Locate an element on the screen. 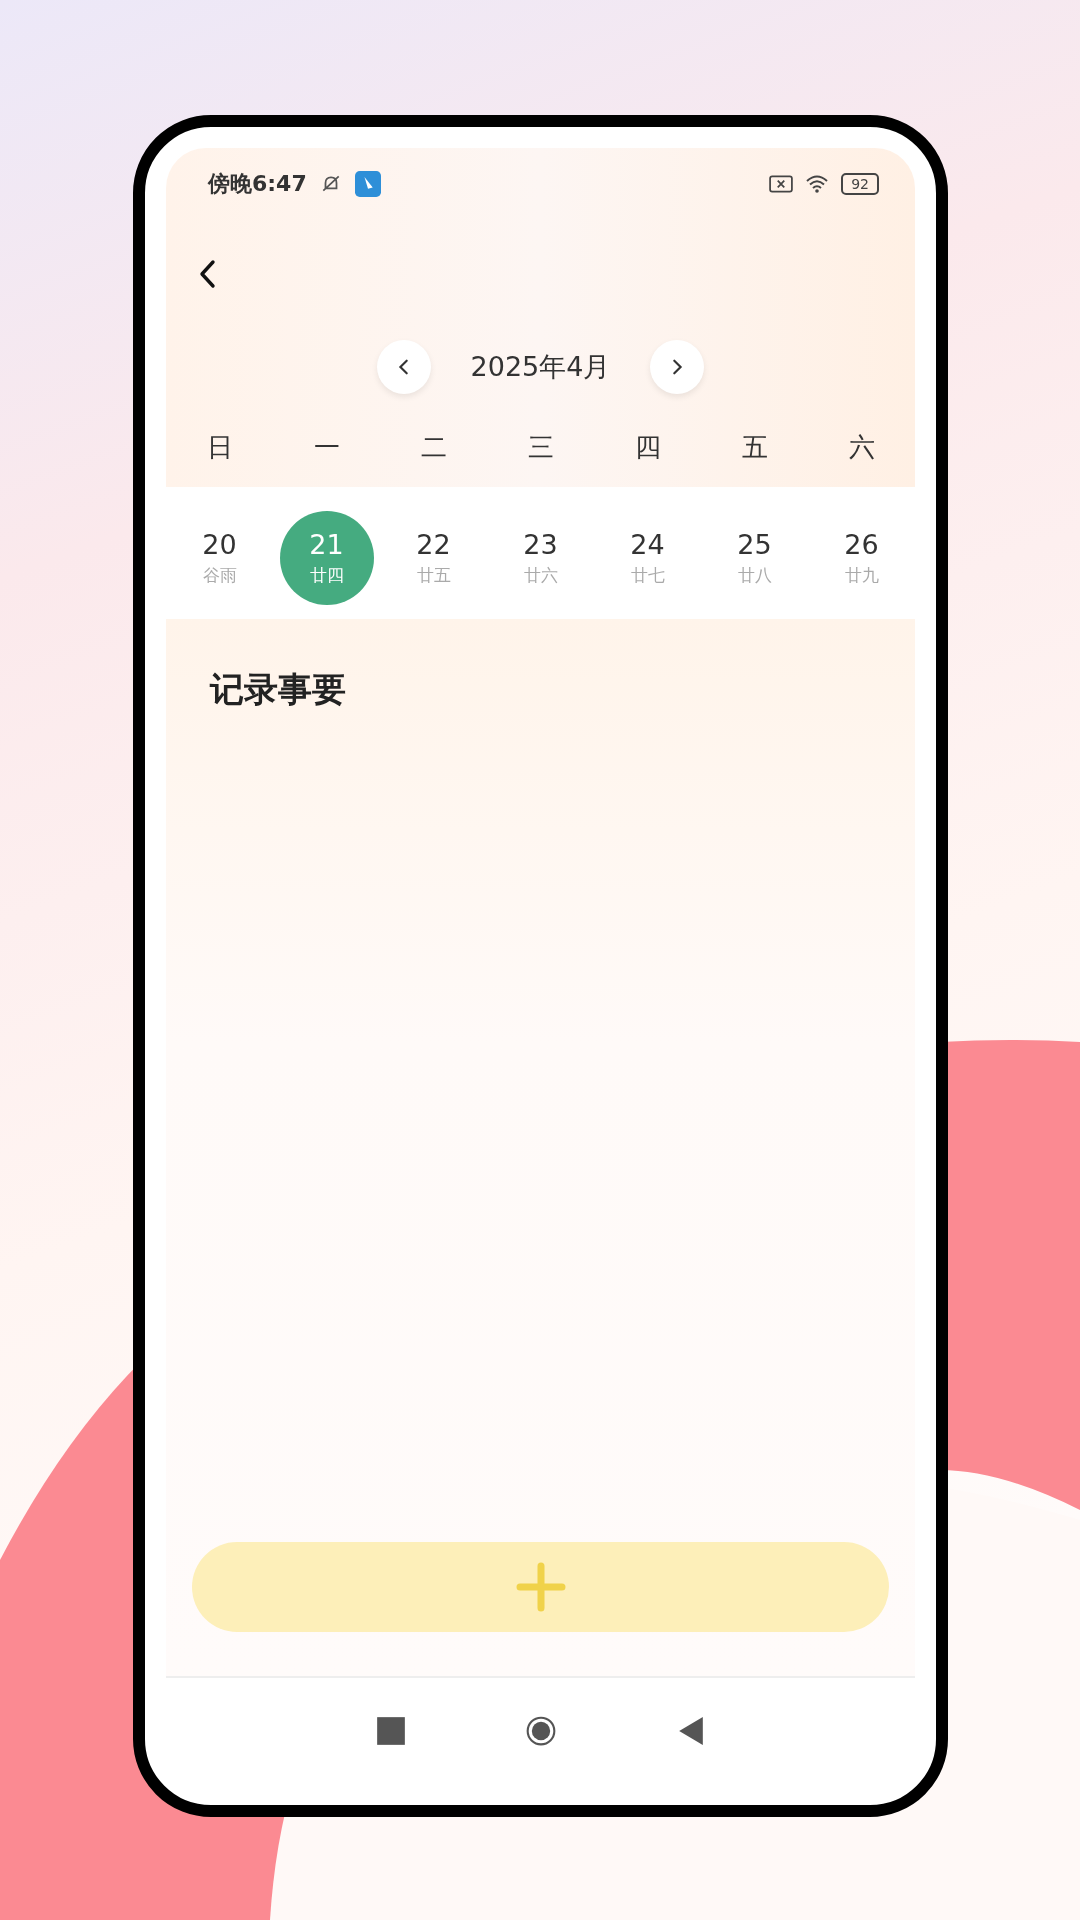  date-cell: 20 谷雨 is located at coordinates (219, 558).